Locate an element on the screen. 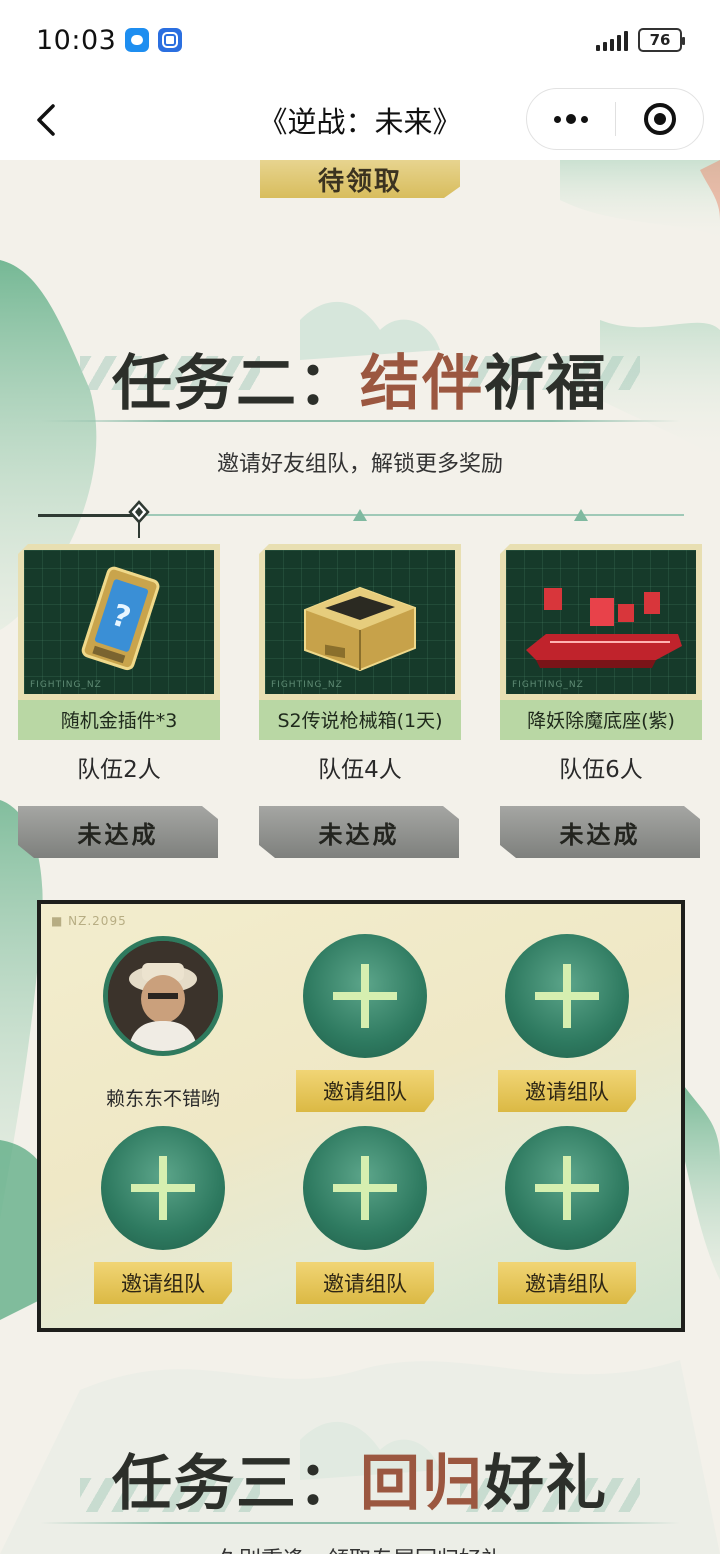 This screenshot has width=720, height=1554. team-progress-line is located at coordinates (361, 519).